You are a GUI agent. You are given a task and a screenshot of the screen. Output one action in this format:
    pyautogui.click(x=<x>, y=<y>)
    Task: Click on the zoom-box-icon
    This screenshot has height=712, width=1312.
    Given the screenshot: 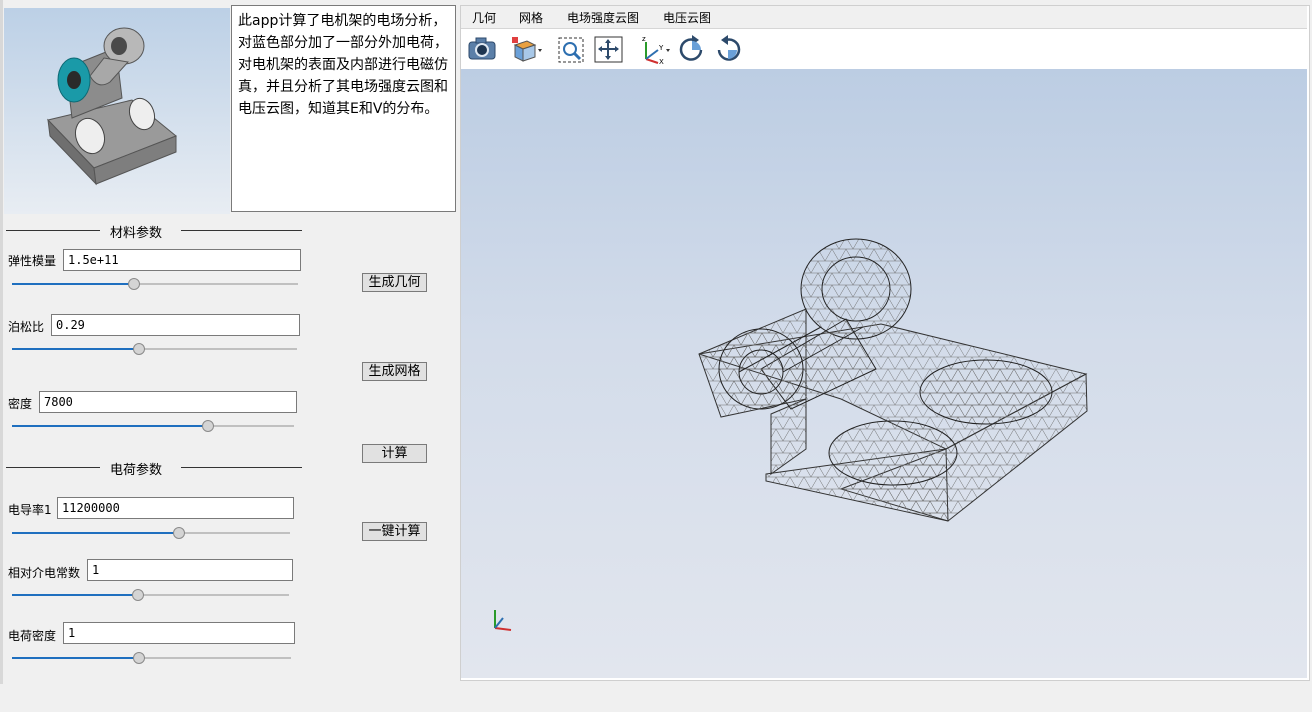 What is the action you would take?
    pyautogui.click(x=572, y=49)
    